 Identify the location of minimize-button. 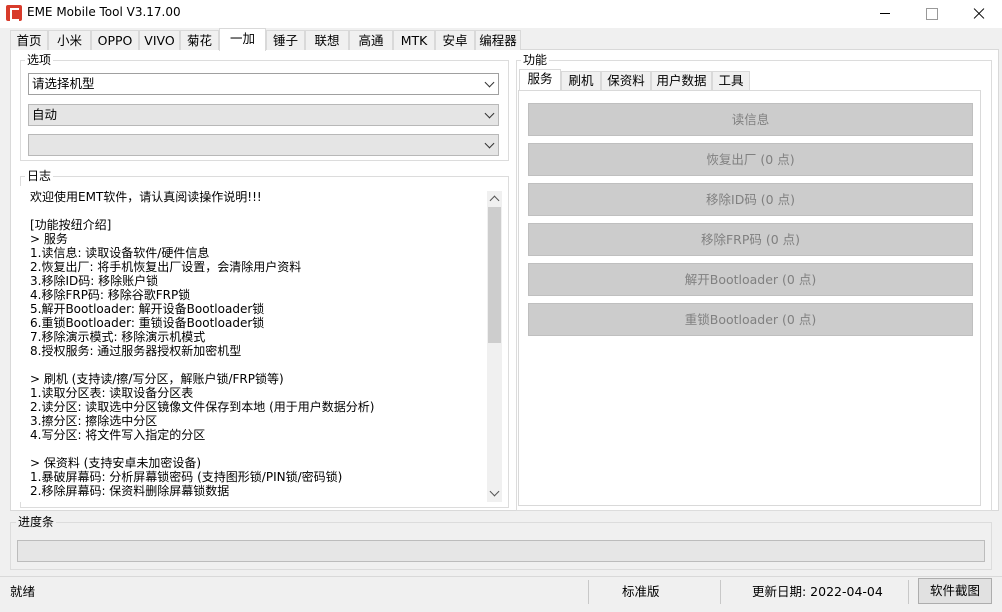
(885, 14).